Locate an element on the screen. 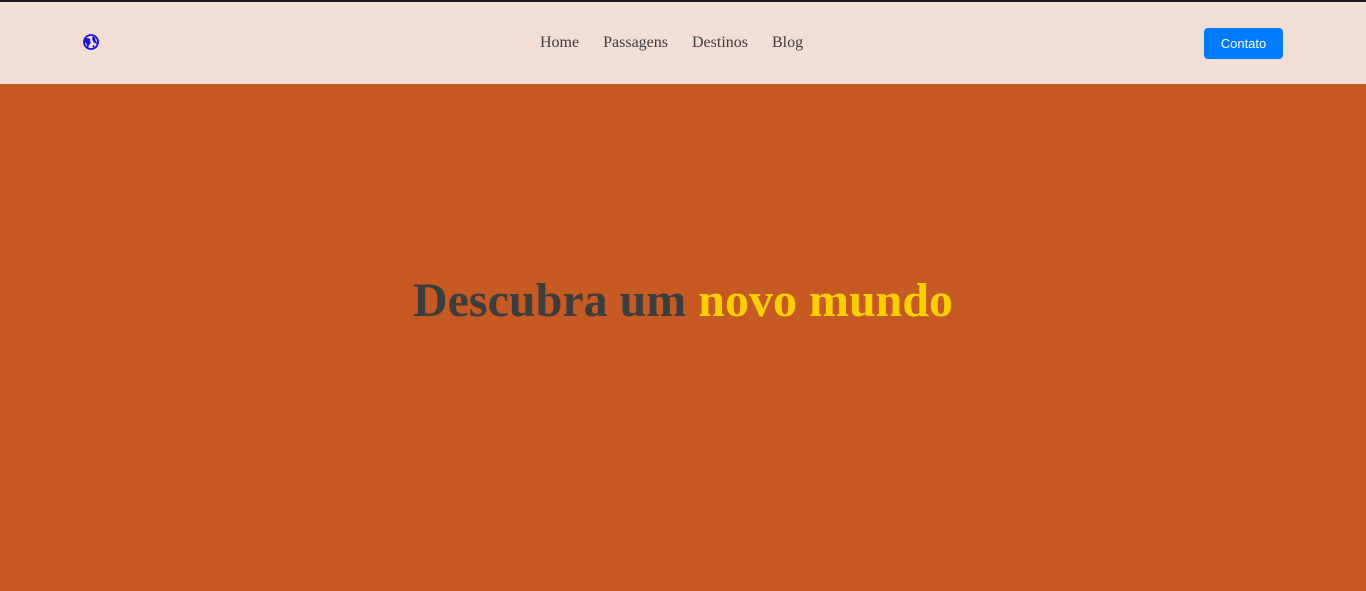  nav-link-home: Home is located at coordinates (559, 43).